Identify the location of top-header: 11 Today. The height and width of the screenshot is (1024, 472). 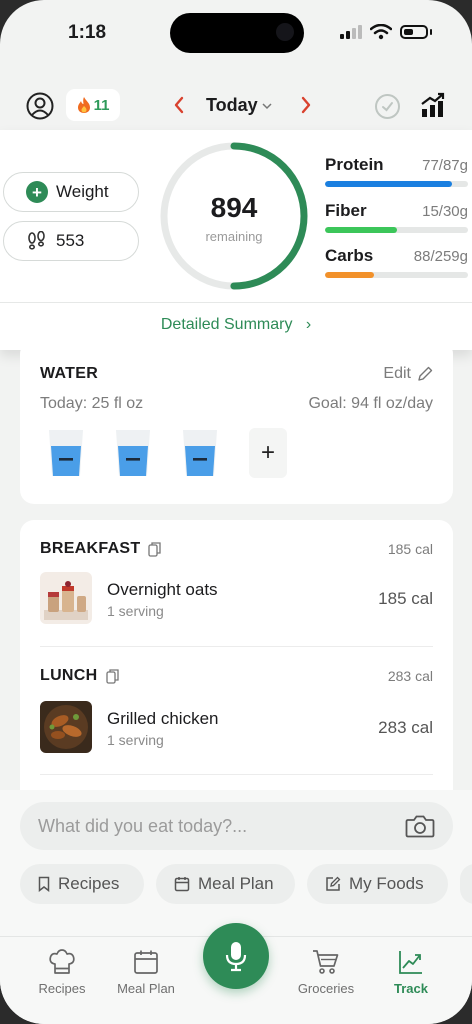
(236, 106).